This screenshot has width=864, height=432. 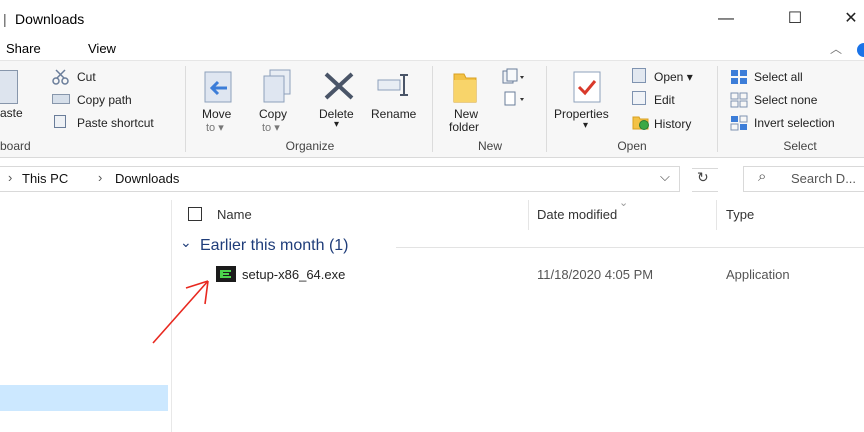 I want to click on paste-icon, so click(x=9, y=87).